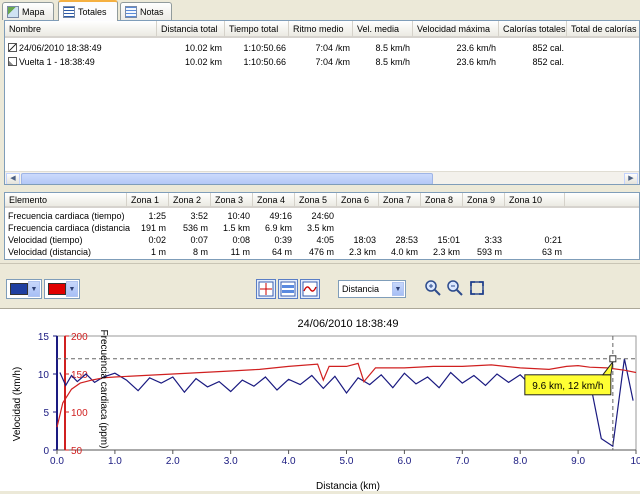 The image size is (640, 494). I want to click on zoom-in-button, so click(433, 288).